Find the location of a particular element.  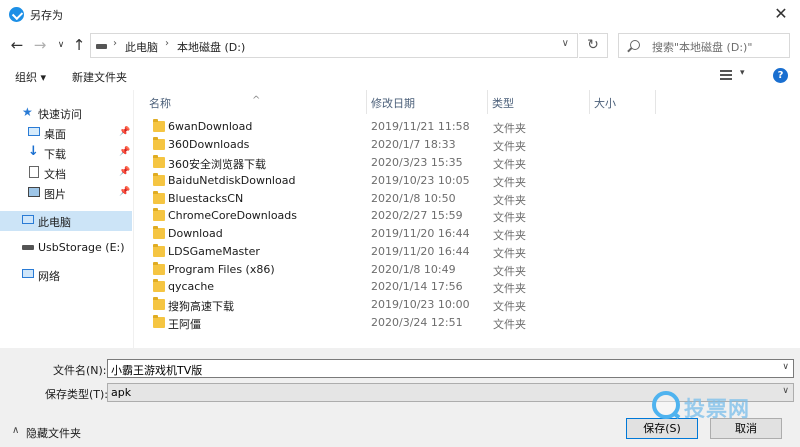

forward-button: → is located at coordinates (40, 45).